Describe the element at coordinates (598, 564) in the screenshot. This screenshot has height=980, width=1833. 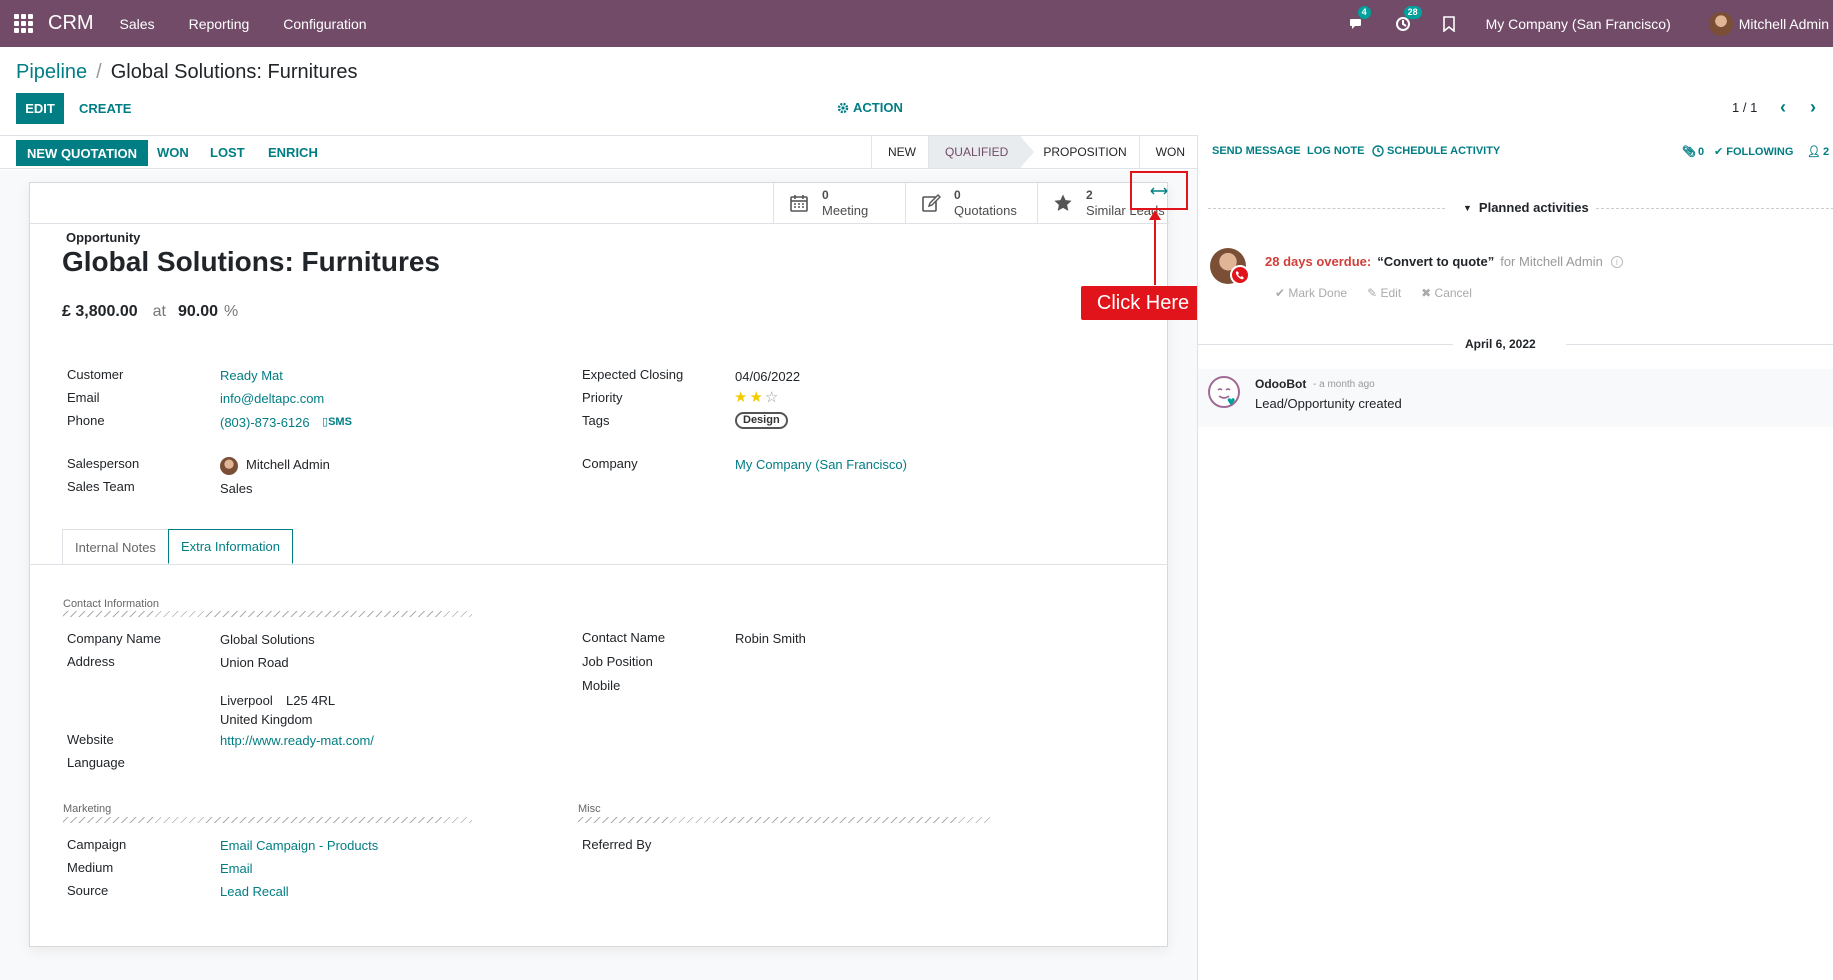
I see `tab-divider` at that location.